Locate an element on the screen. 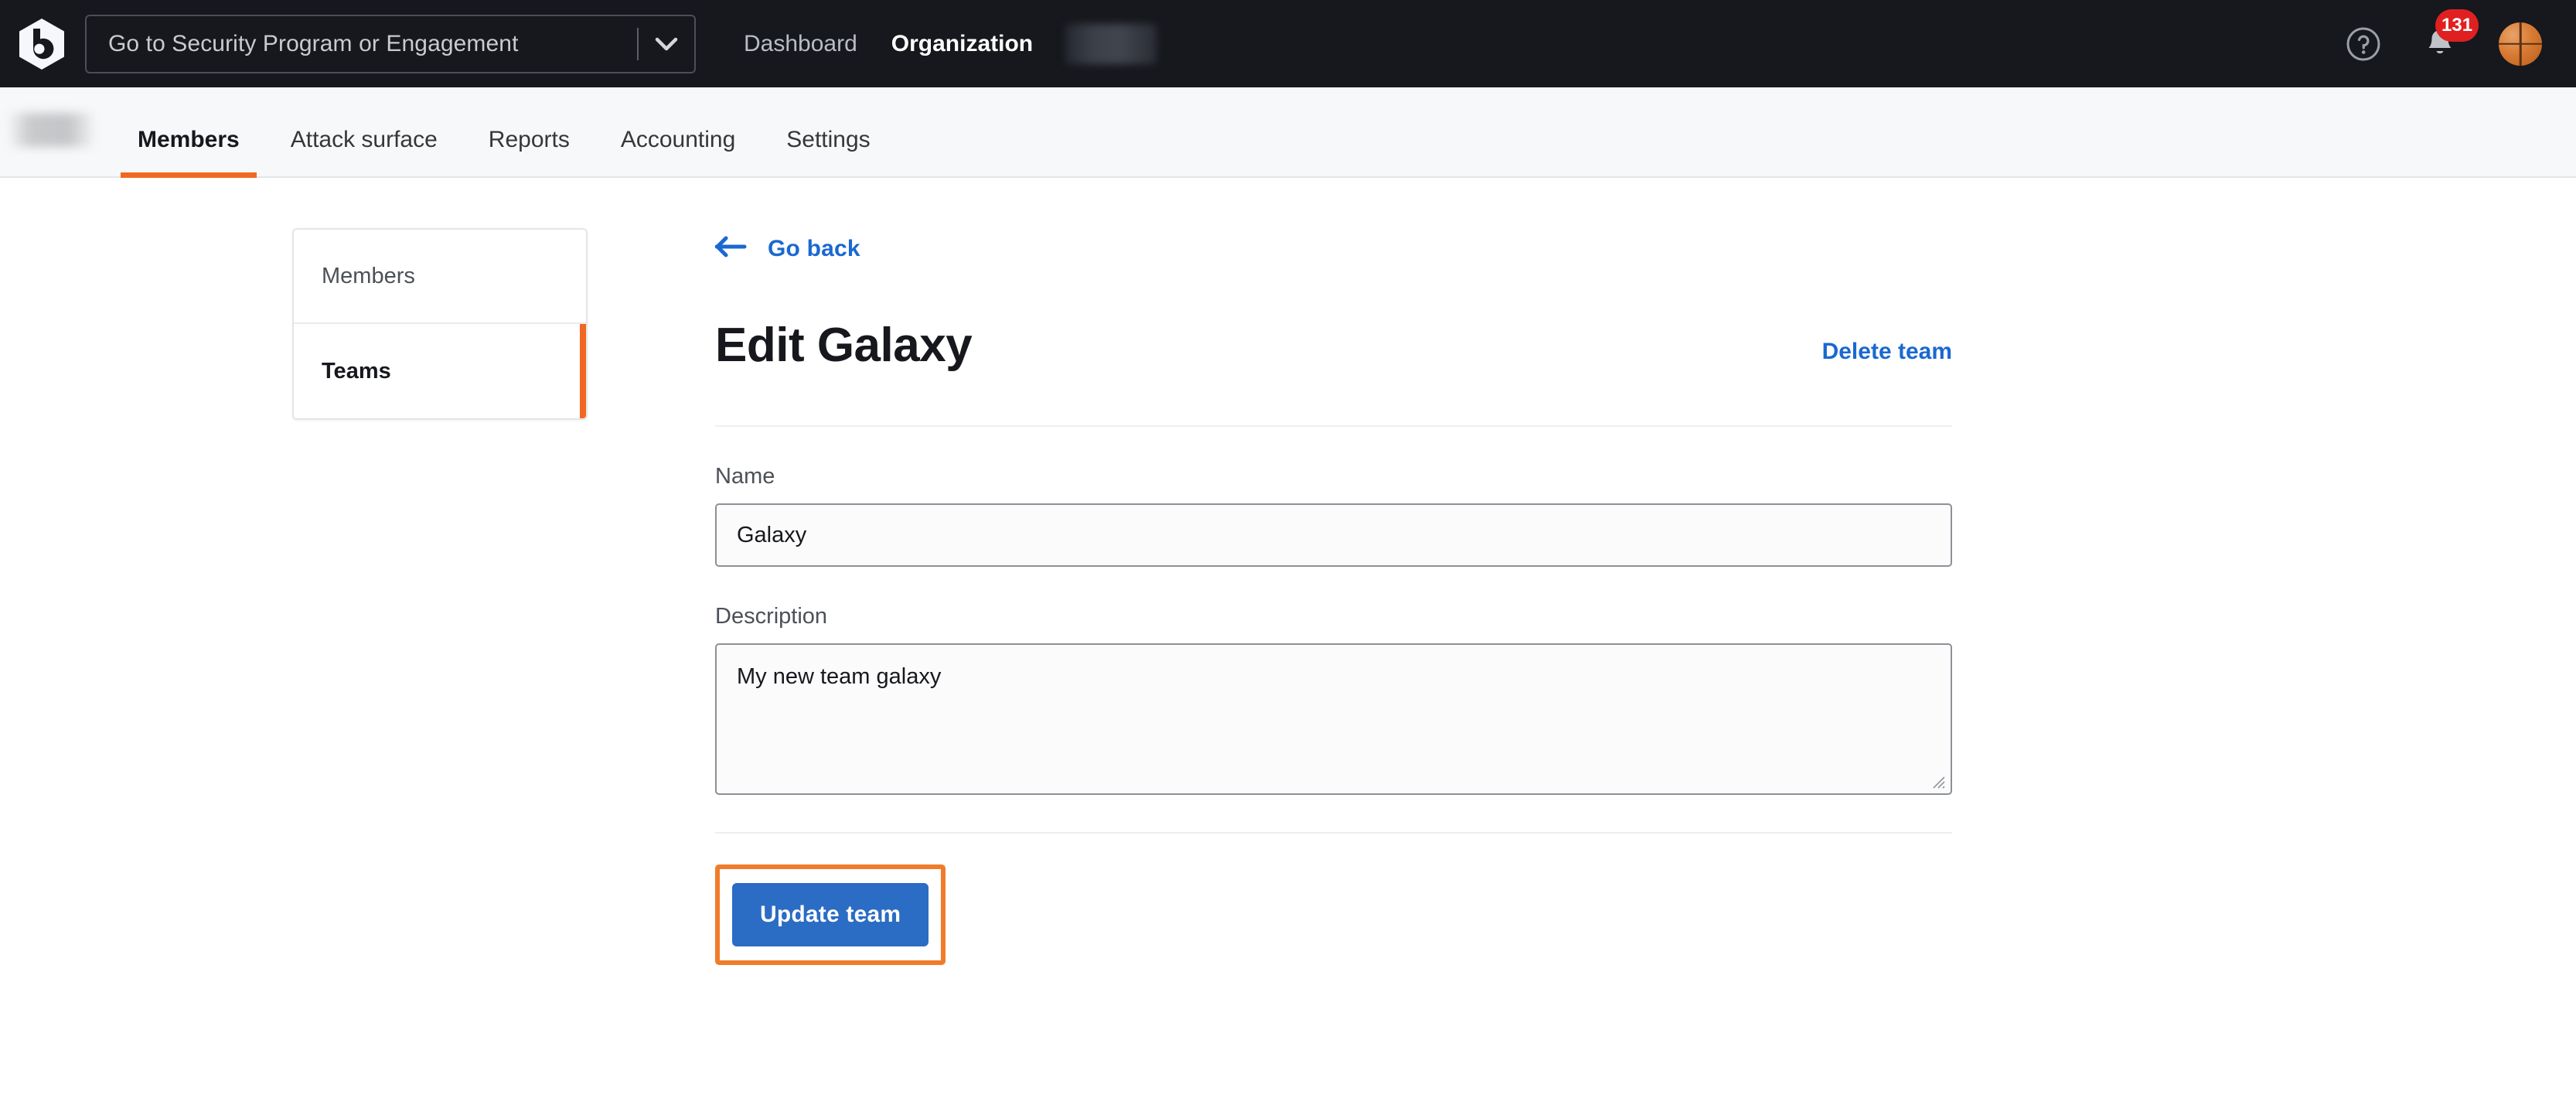  field-description: Description is located at coordinates (1333, 699).